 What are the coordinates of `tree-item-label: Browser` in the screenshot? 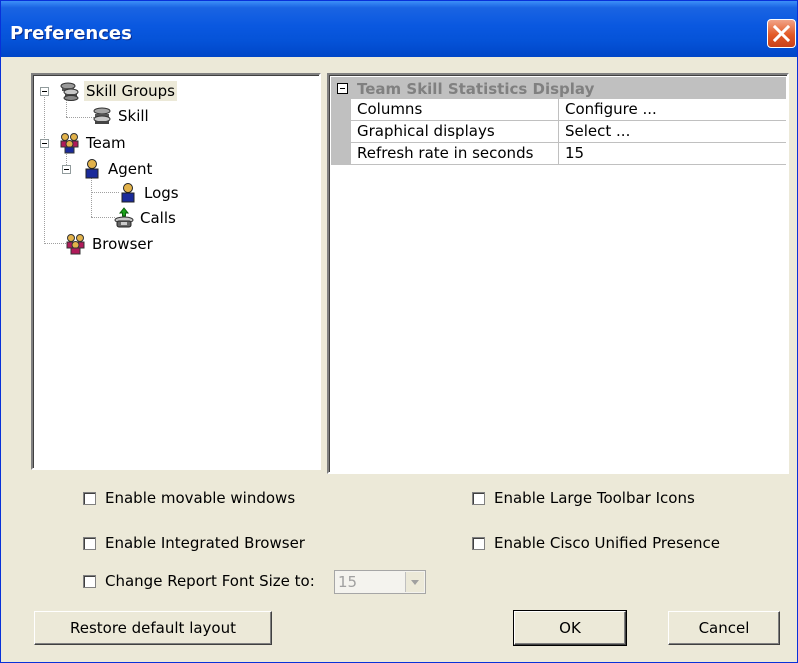 It's located at (122, 244).